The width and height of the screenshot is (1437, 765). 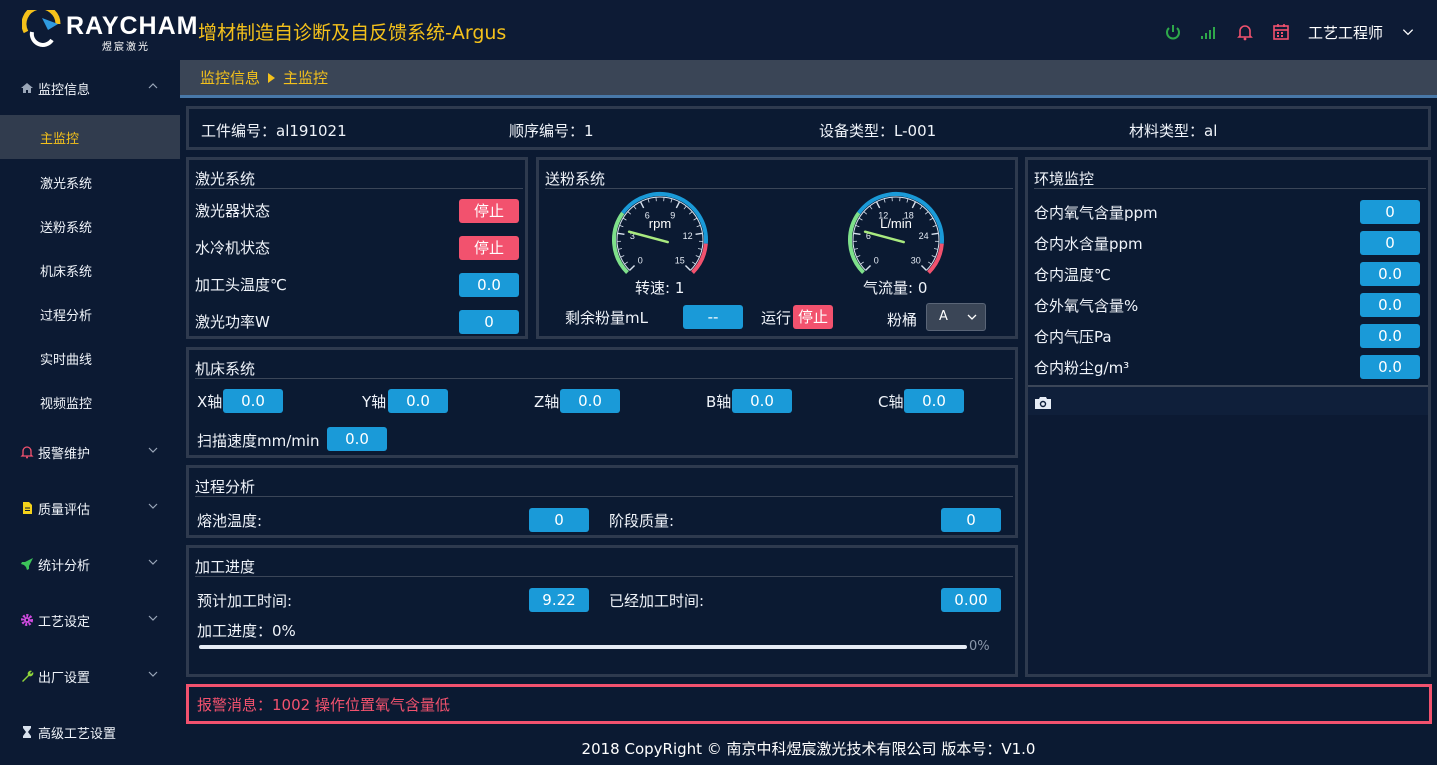 I want to click on env-label-outer-oxygen: 仓外氧气含量%, so click(x=1086, y=306).